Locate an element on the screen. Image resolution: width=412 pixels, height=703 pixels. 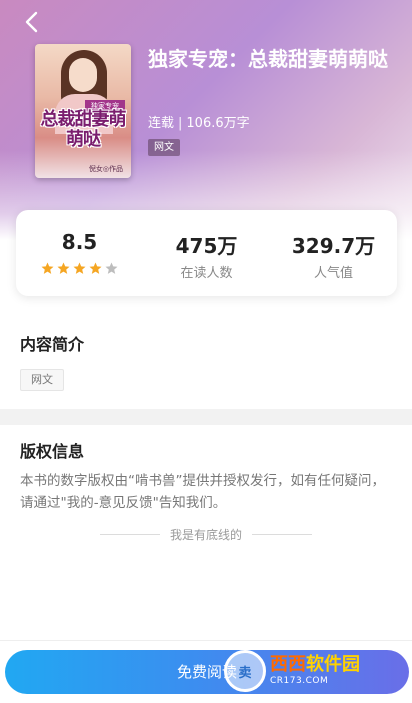
book-meta: 连载 | 106.6万字 is located at coordinates (199, 121).